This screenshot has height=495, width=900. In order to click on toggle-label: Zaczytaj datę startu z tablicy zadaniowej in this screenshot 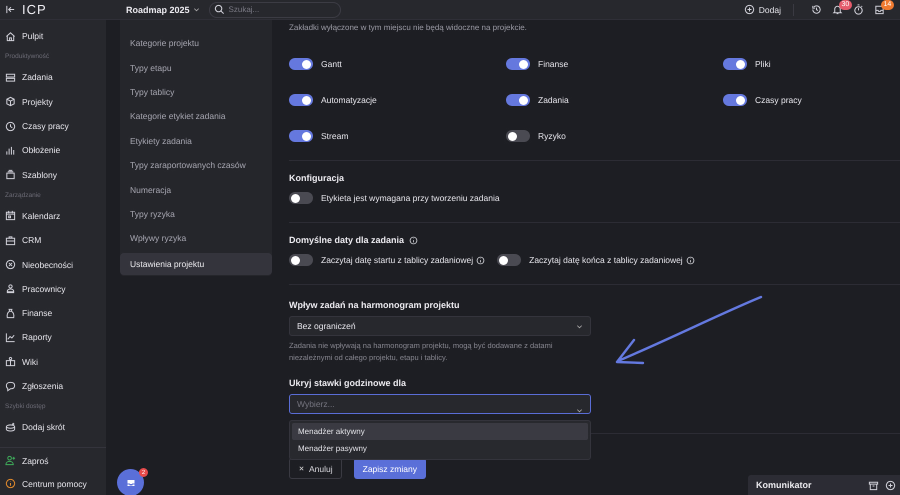, I will do `click(397, 260)`.